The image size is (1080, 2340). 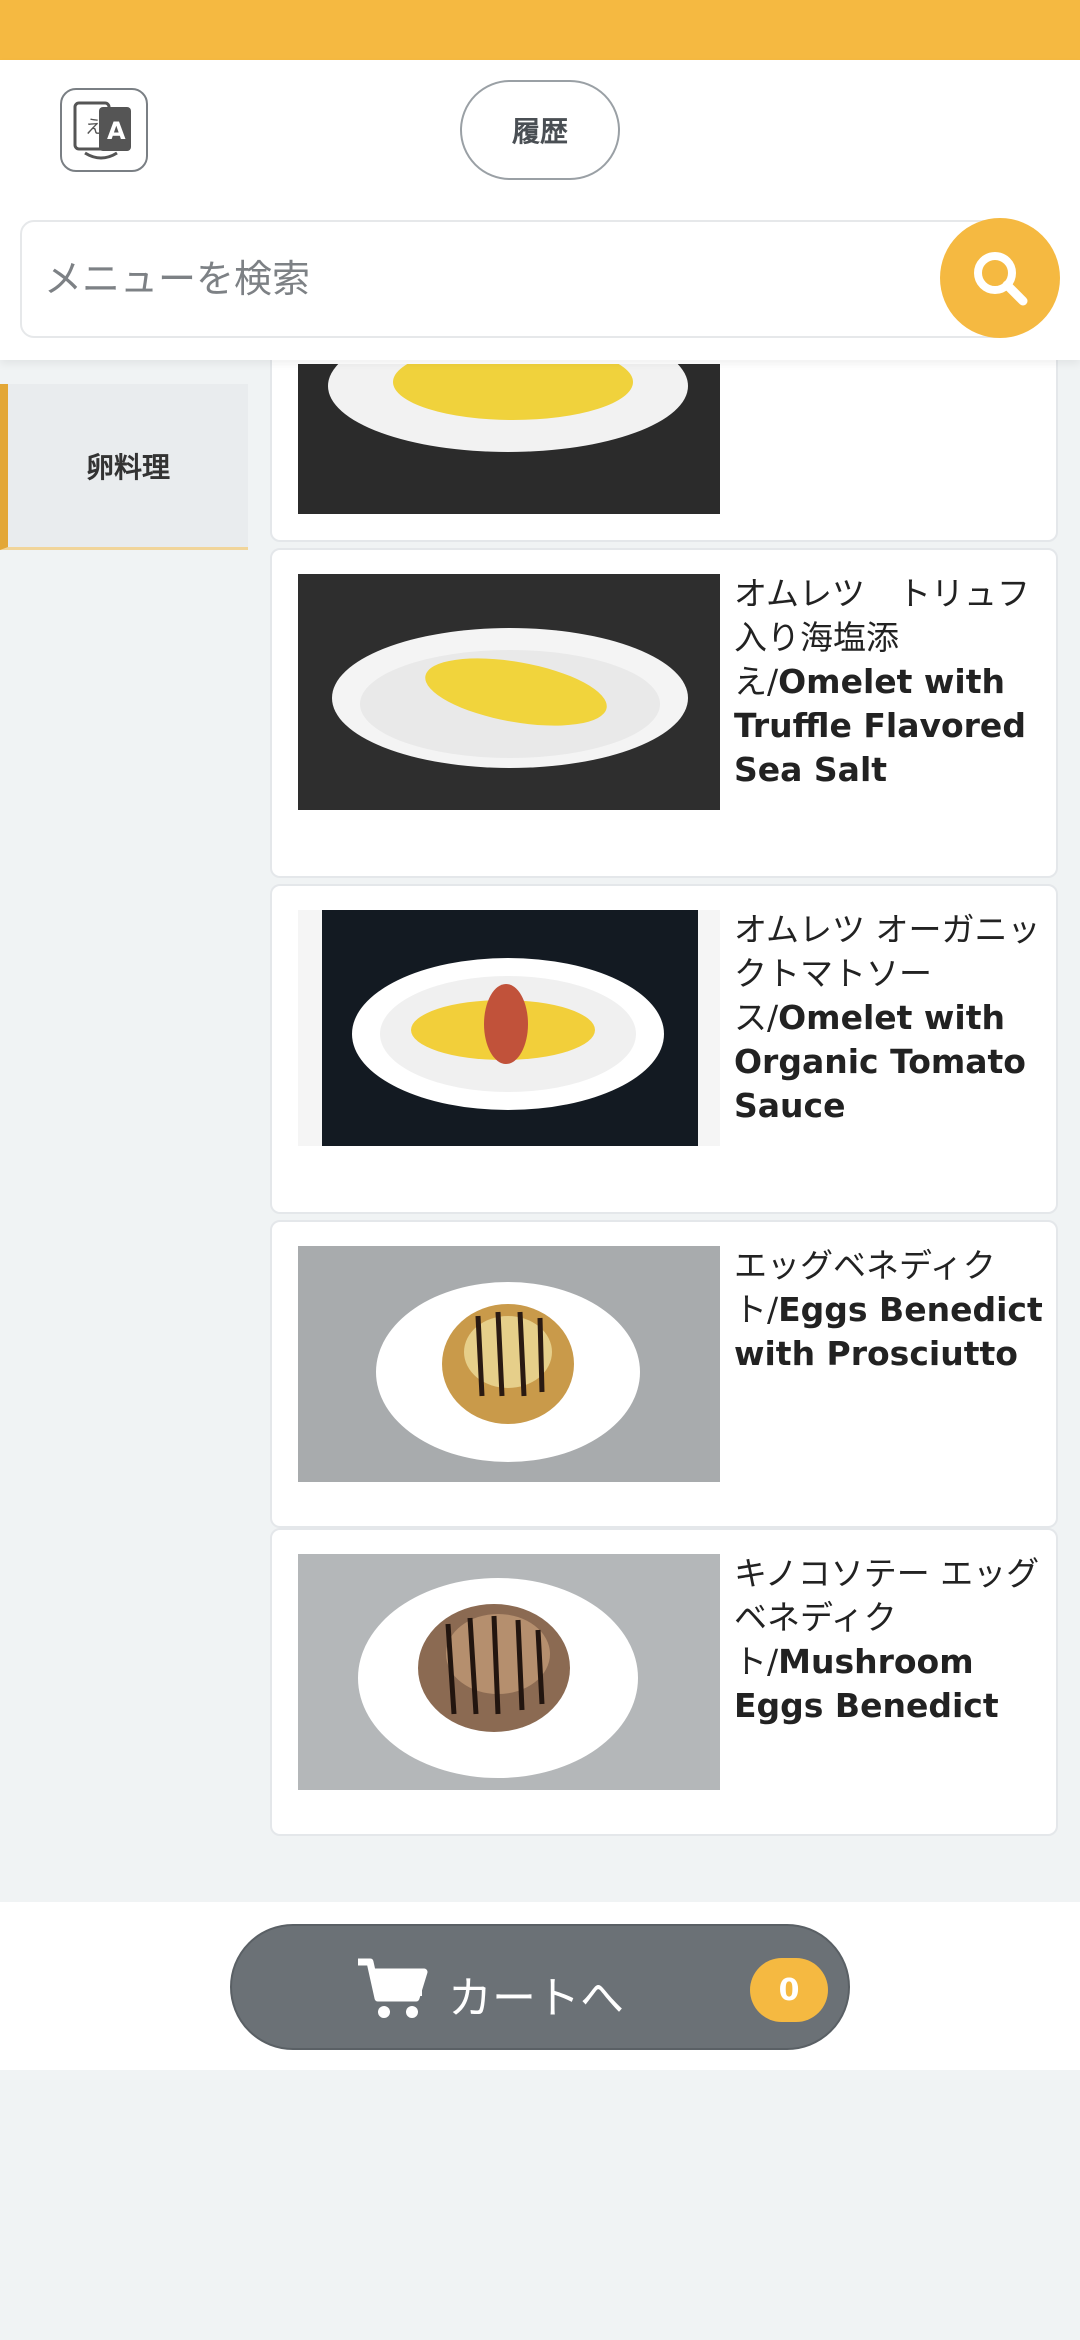 I want to click on search-box, so click(x=515, y=279).